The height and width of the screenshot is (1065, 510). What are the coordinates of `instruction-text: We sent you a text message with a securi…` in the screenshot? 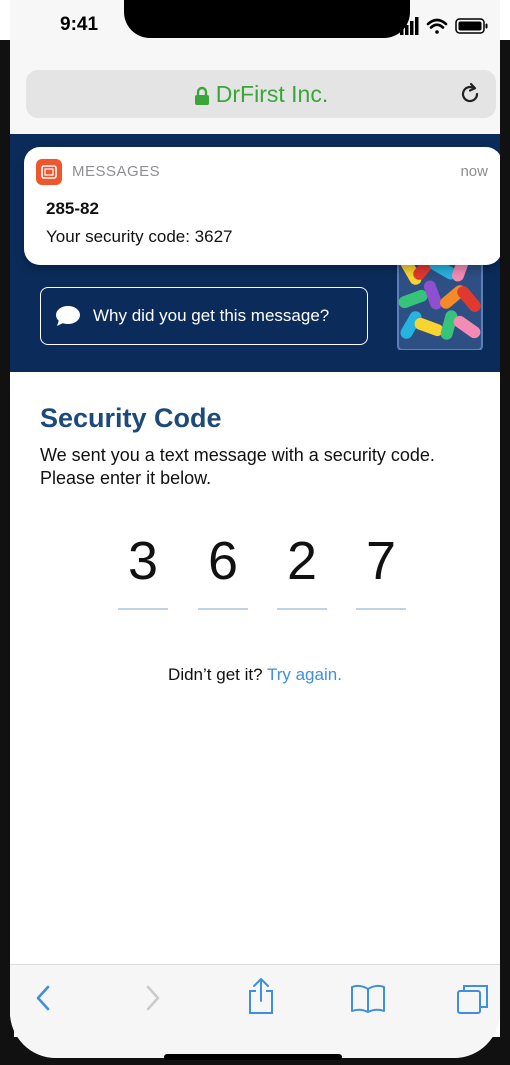 It's located at (237, 466).